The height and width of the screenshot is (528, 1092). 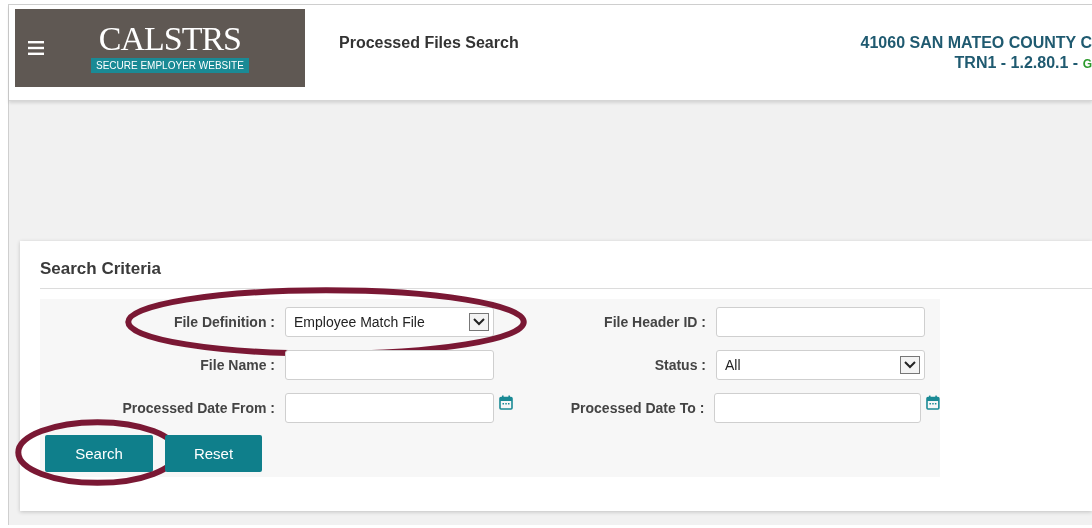 What do you see at coordinates (170, 39) in the screenshot?
I see `logo-name: CALSTRS` at bounding box center [170, 39].